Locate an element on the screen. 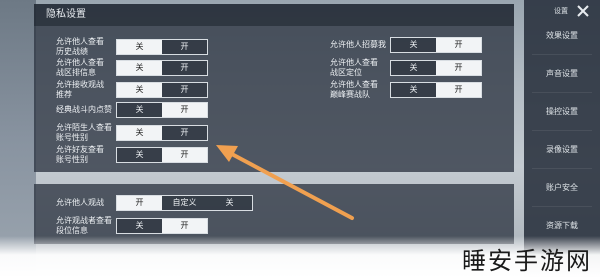 The image size is (600, 278). sidebar-item-resource-download: 资源下载 is located at coordinates (562, 225).